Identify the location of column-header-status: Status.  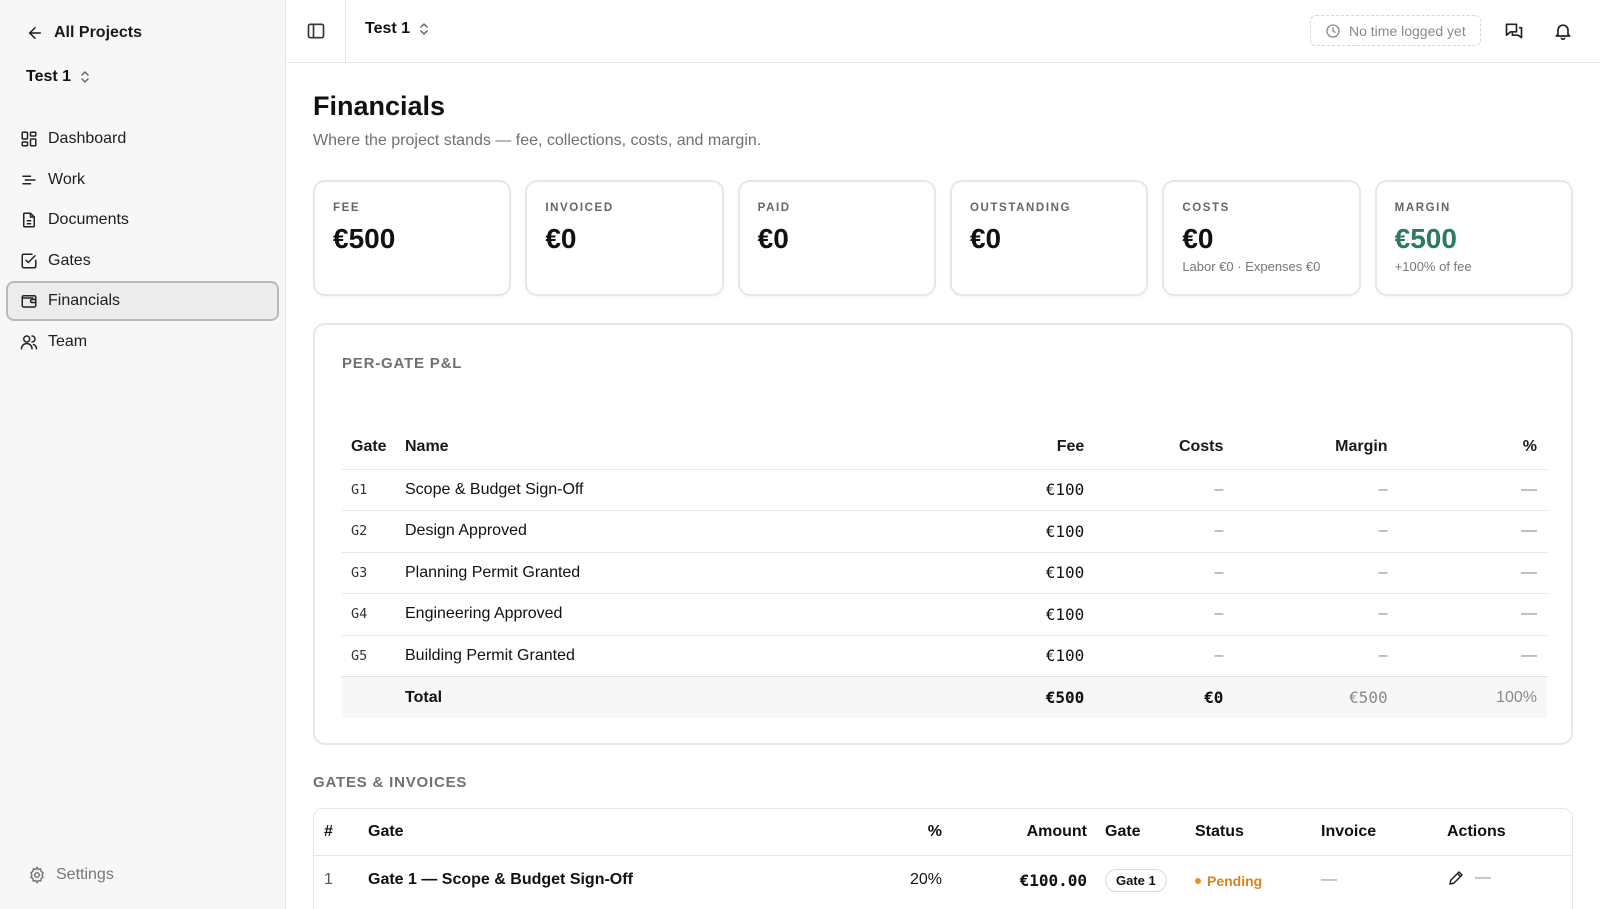
(1258, 832).